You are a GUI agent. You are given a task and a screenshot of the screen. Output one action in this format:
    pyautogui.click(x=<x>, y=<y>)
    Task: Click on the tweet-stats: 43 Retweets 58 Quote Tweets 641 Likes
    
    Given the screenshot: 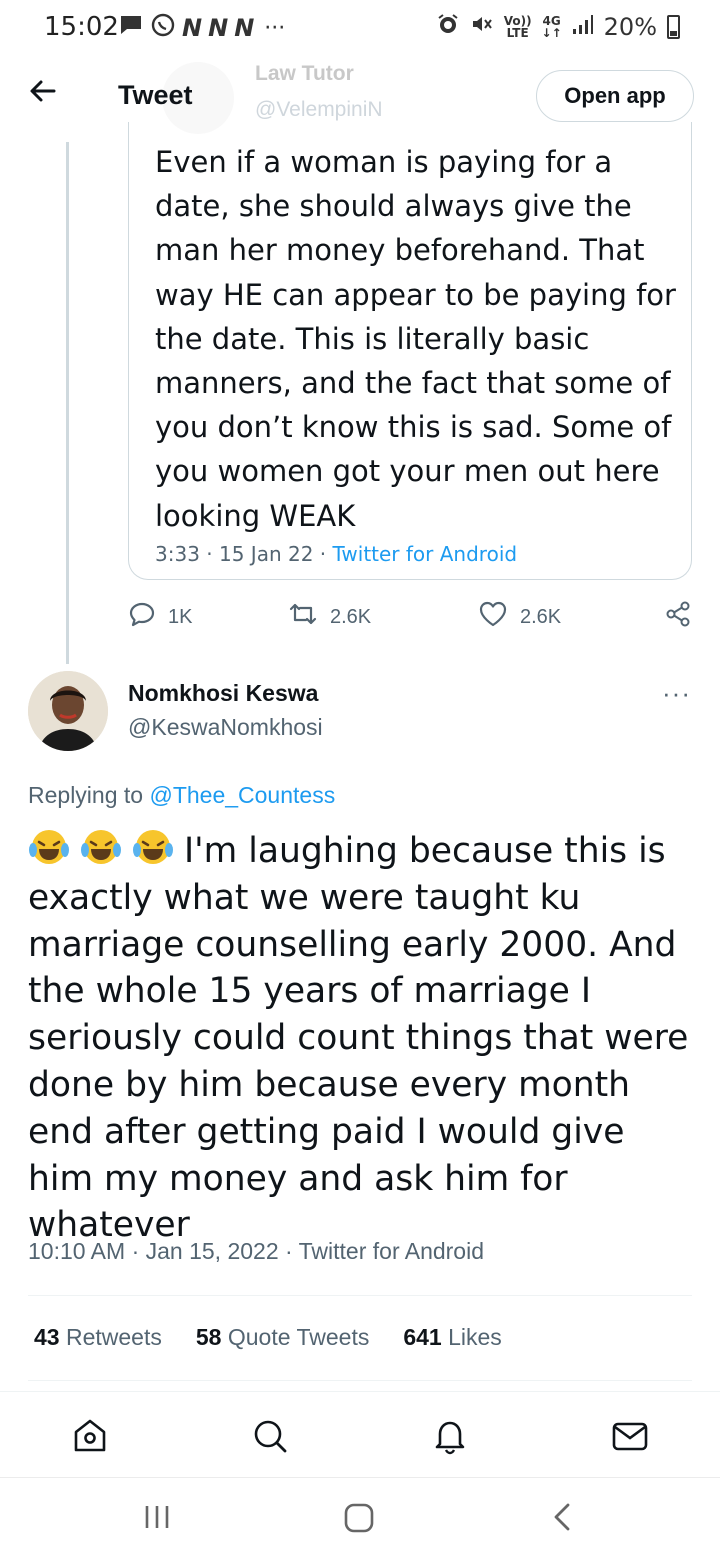 What is the action you would take?
    pyautogui.click(x=268, y=1337)
    